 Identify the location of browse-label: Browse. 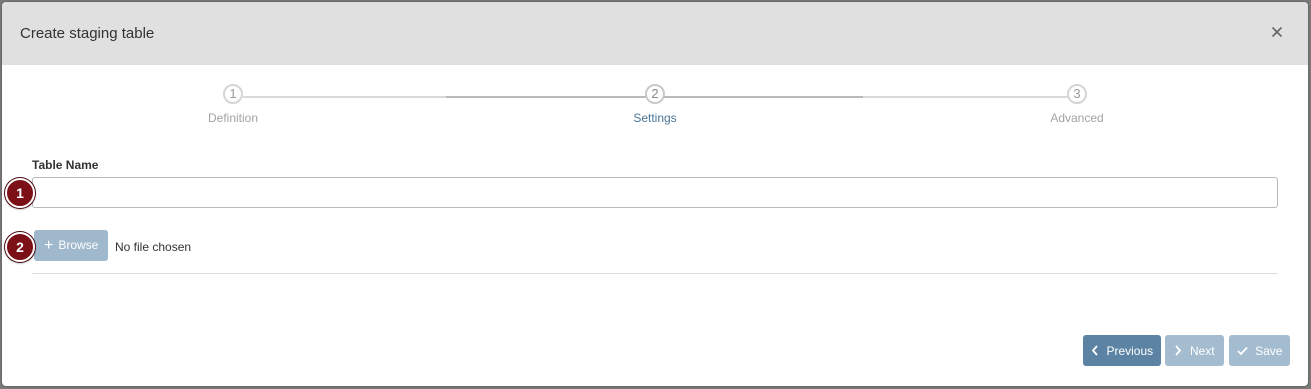
(78, 245).